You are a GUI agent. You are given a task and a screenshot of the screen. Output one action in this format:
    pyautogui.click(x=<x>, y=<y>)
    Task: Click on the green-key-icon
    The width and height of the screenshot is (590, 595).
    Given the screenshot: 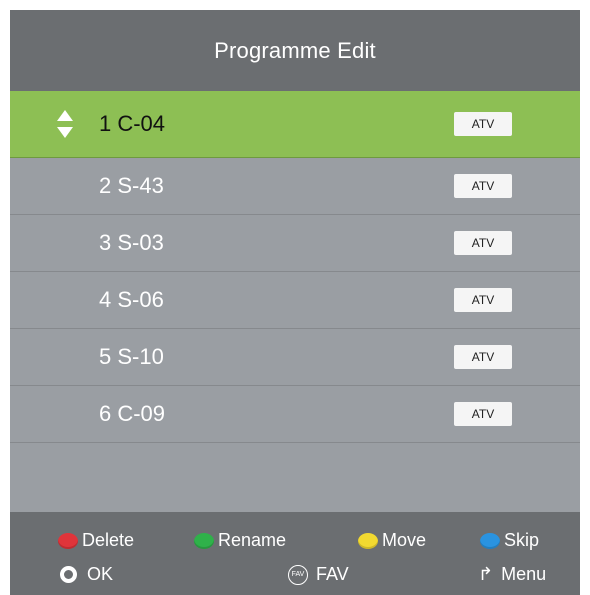 What is the action you would take?
    pyautogui.click(x=204, y=540)
    